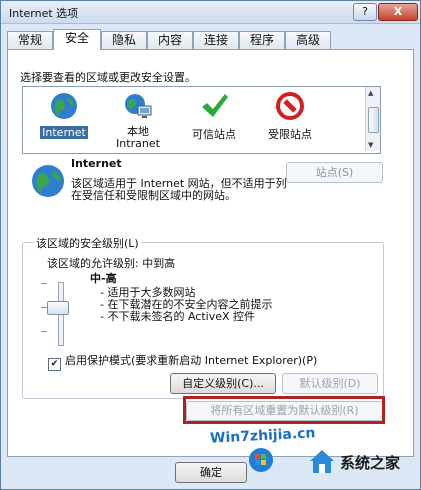 The image size is (421, 490). Describe the element at coordinates (214, 134) in the screenshot. I see `zone-label: 可信站点` at that location.